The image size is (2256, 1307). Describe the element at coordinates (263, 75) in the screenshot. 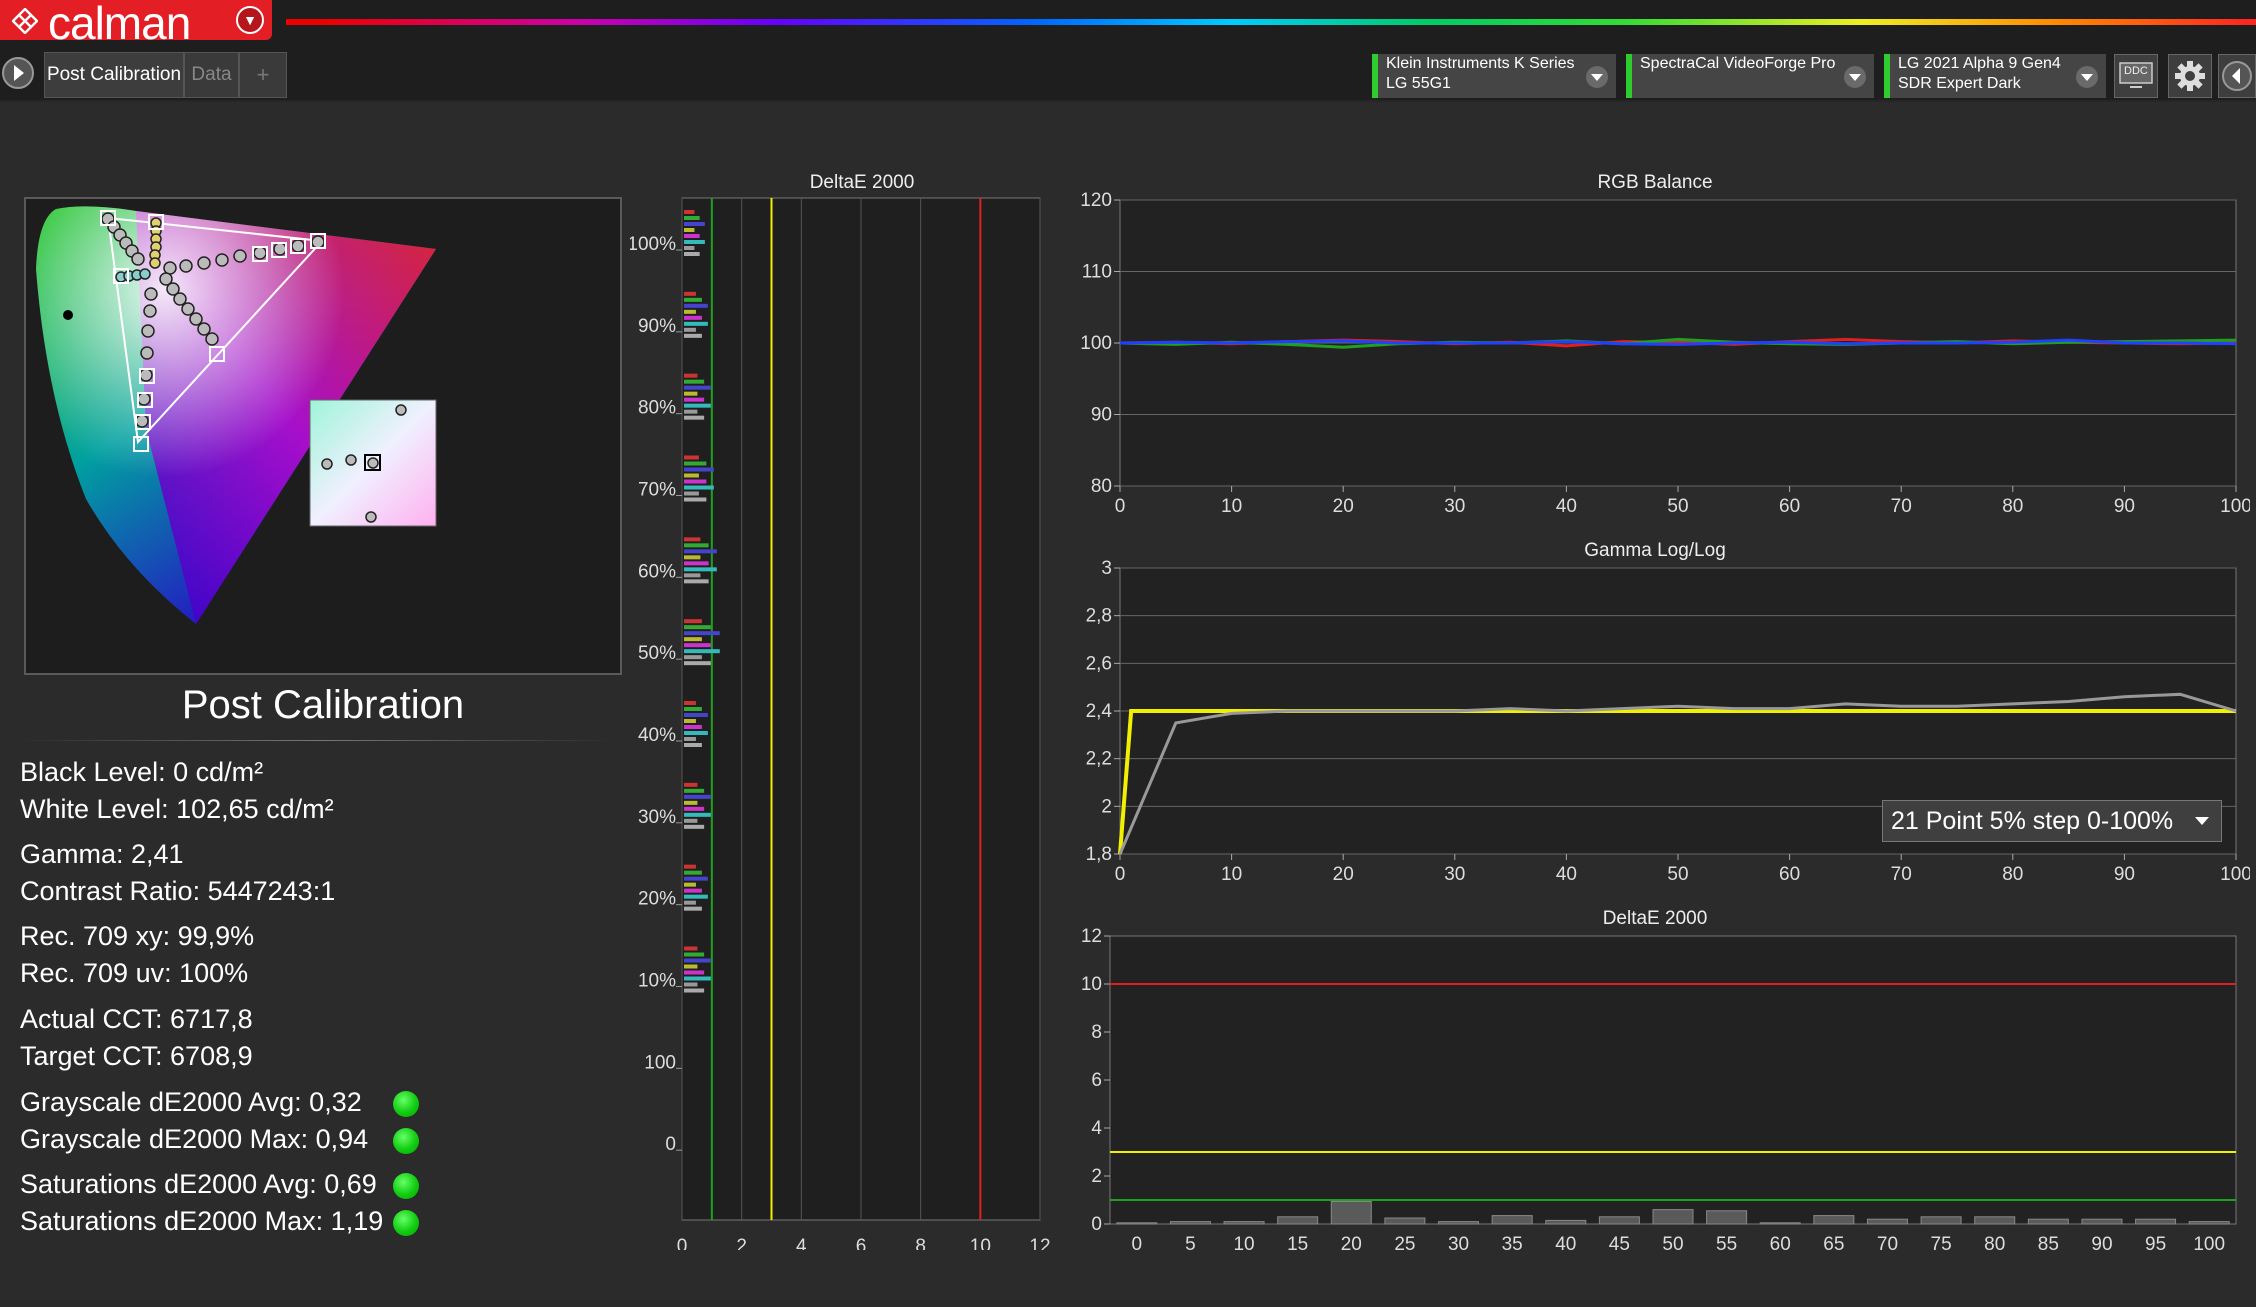

I see `add-tab-button: +` at that location.